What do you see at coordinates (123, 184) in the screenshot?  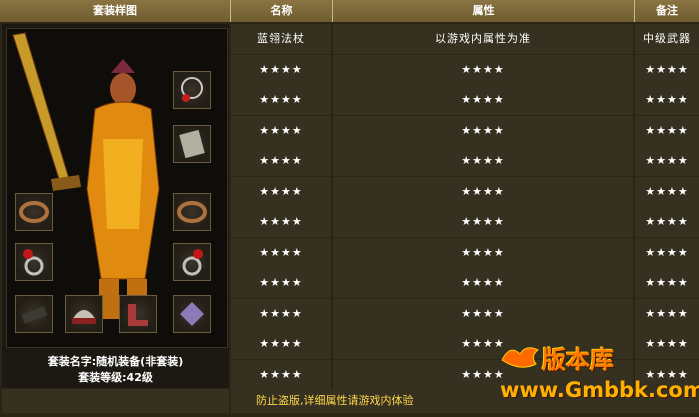 I see `character-chest` at bounding box center [123, 184].